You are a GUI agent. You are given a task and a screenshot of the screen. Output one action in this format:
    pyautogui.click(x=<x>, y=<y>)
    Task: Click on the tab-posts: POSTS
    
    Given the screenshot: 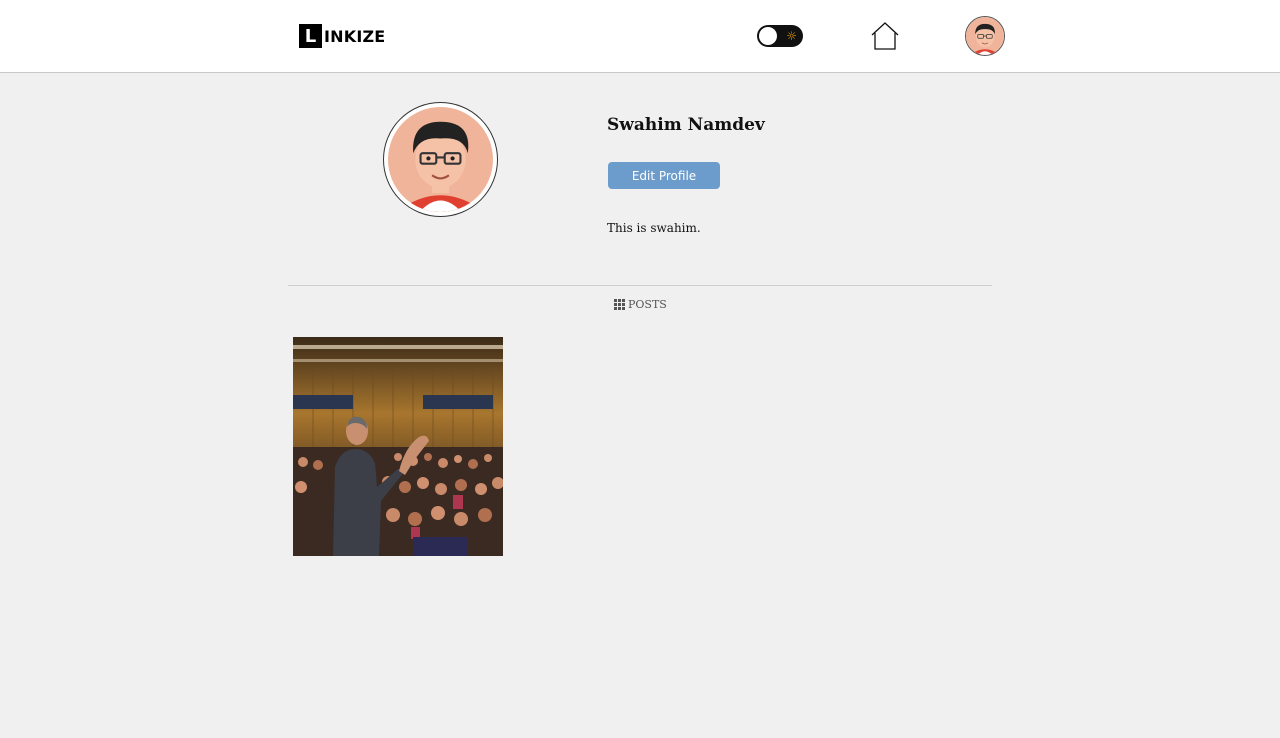 What is the action you would take?
    pyautogui.click(x=640, y=304)
    